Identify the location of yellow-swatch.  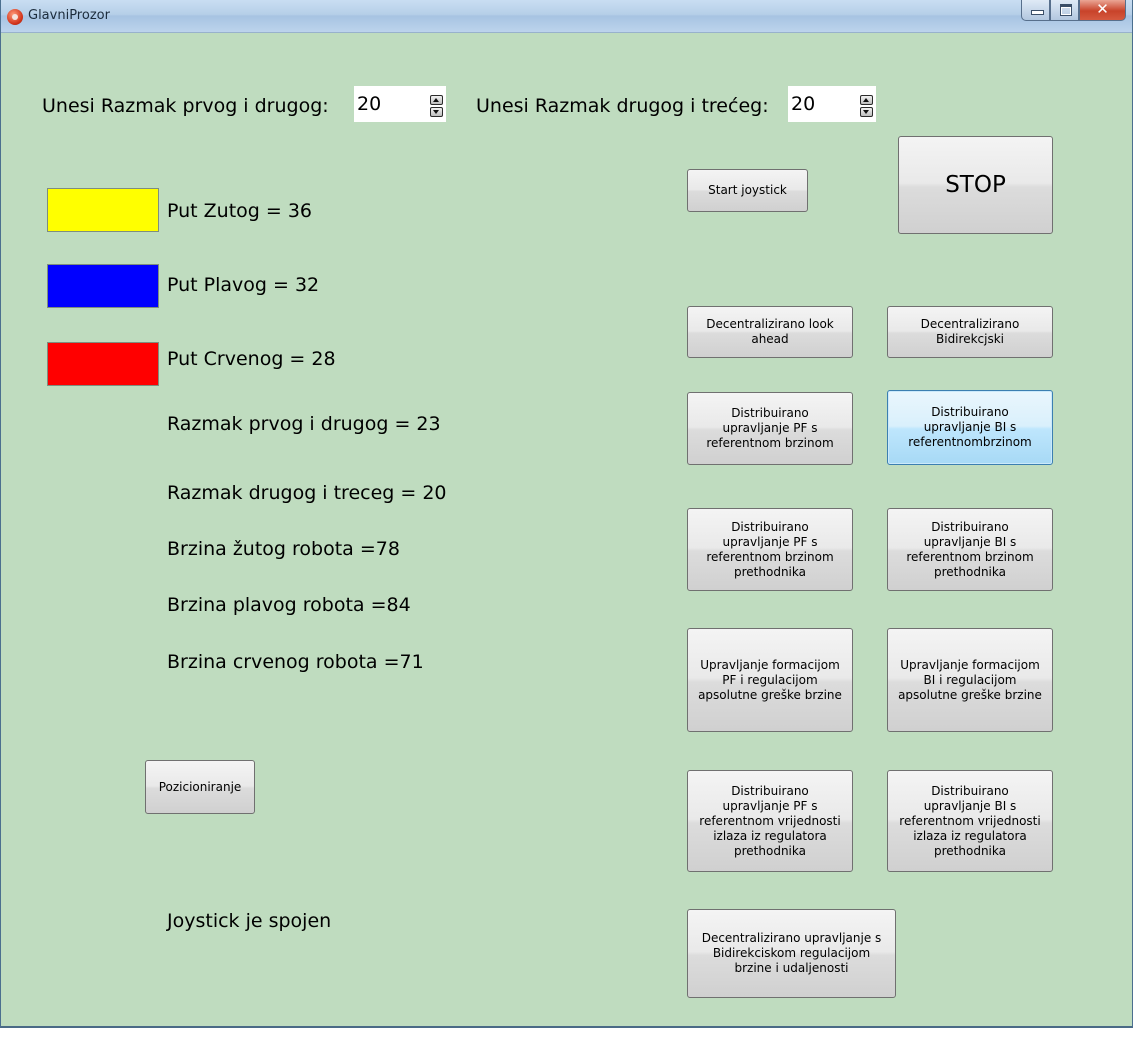
(103, 210).